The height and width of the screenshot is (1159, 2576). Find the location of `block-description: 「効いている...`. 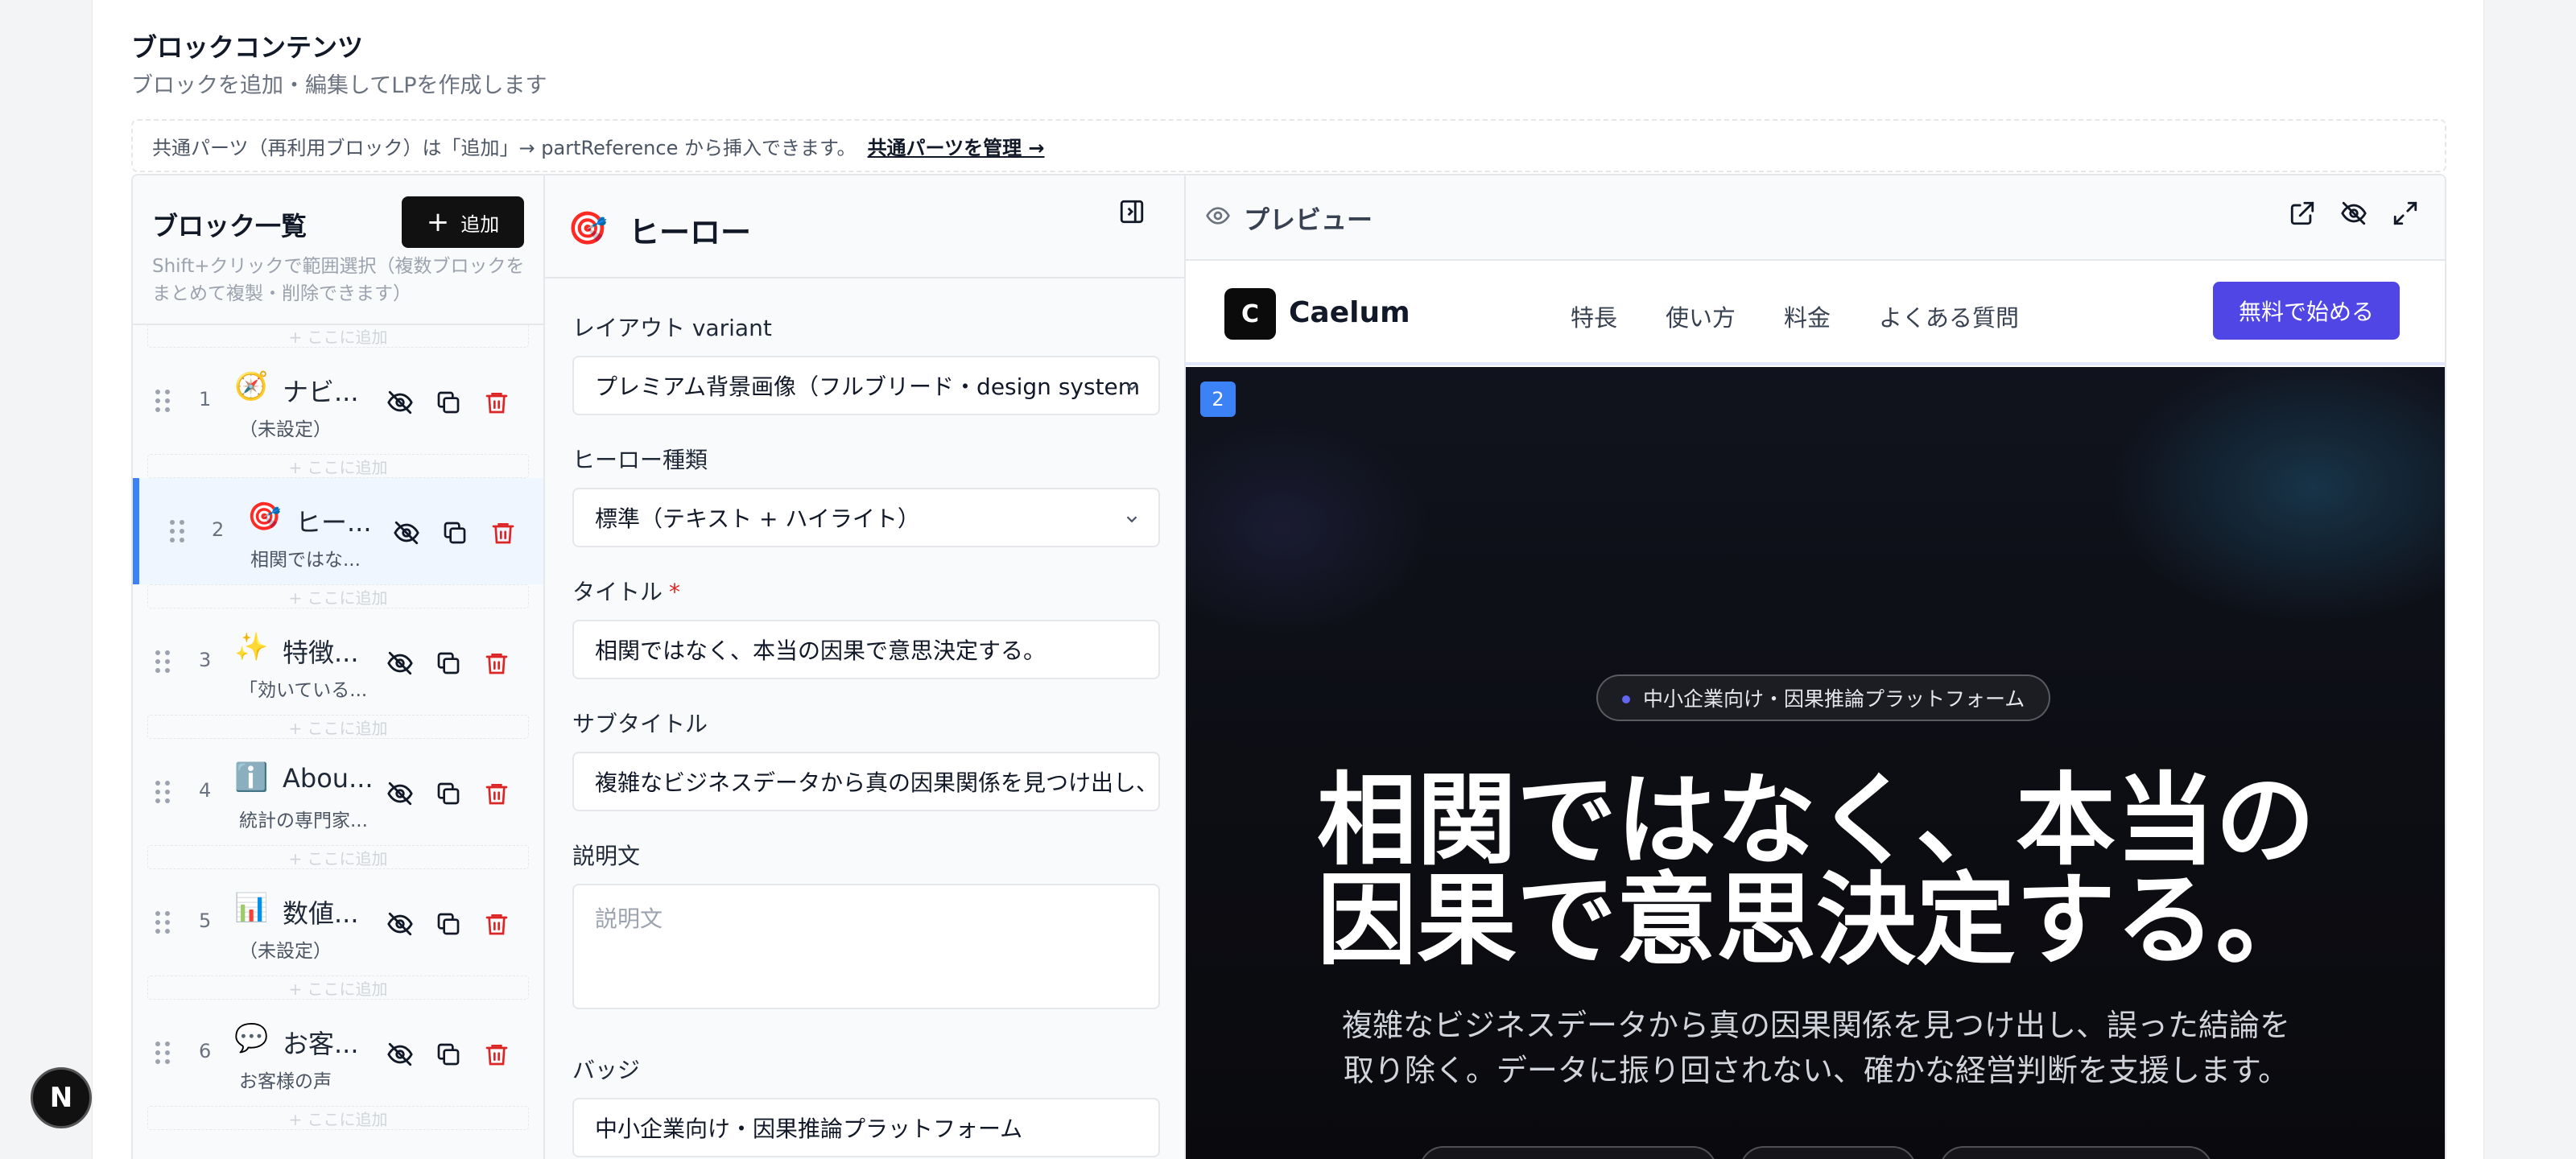

block-description: 「効いている... is located at coordinates (303, 690).